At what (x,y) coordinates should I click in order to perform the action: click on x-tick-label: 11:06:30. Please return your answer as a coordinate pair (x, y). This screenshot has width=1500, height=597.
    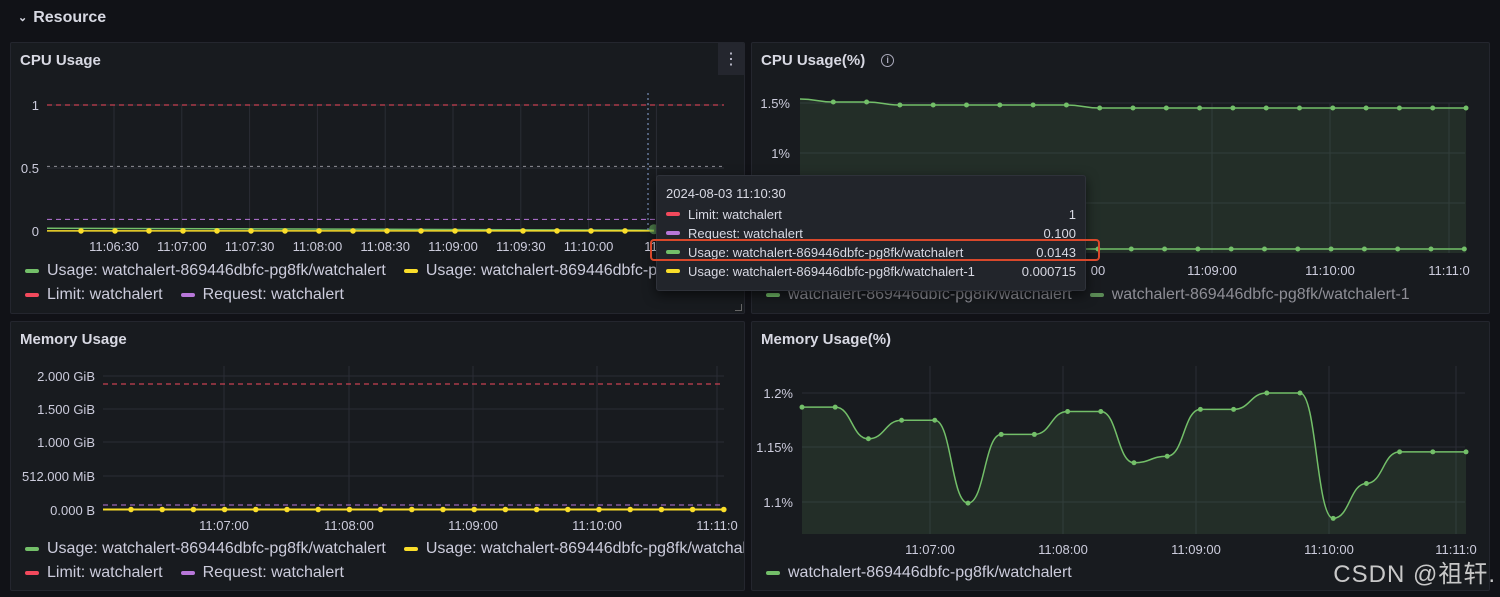
    Looking at the image, I should click on (114, 246).